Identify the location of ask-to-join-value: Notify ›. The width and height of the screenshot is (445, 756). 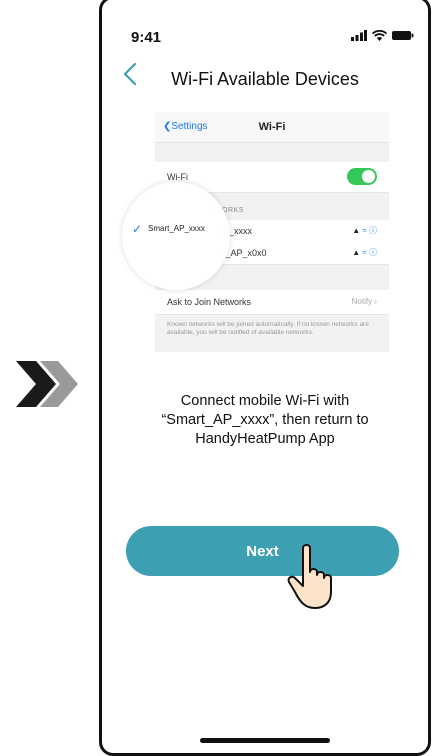
(364, 301).